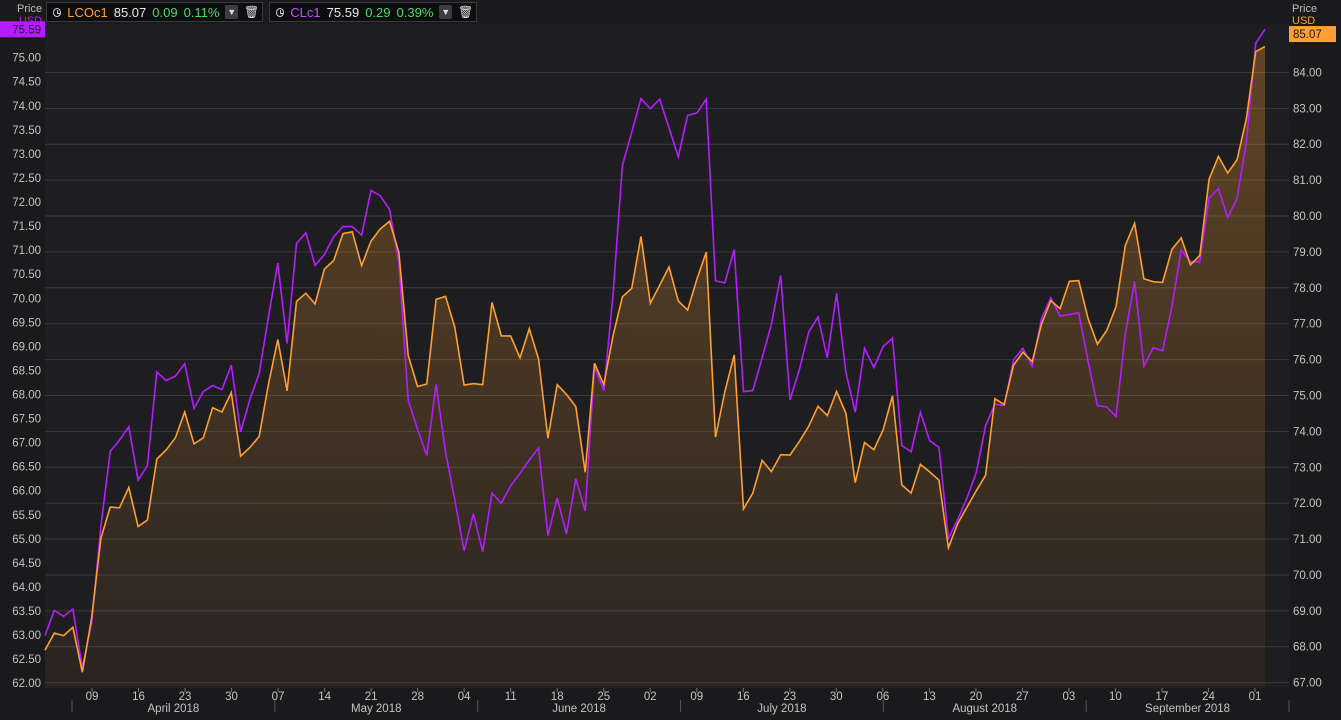 The image size is (1341, 720). What do you see at coordinates (343, 12) in the screenshot?
I see `legend-last: 75.59` at bounding box center [343, 12].